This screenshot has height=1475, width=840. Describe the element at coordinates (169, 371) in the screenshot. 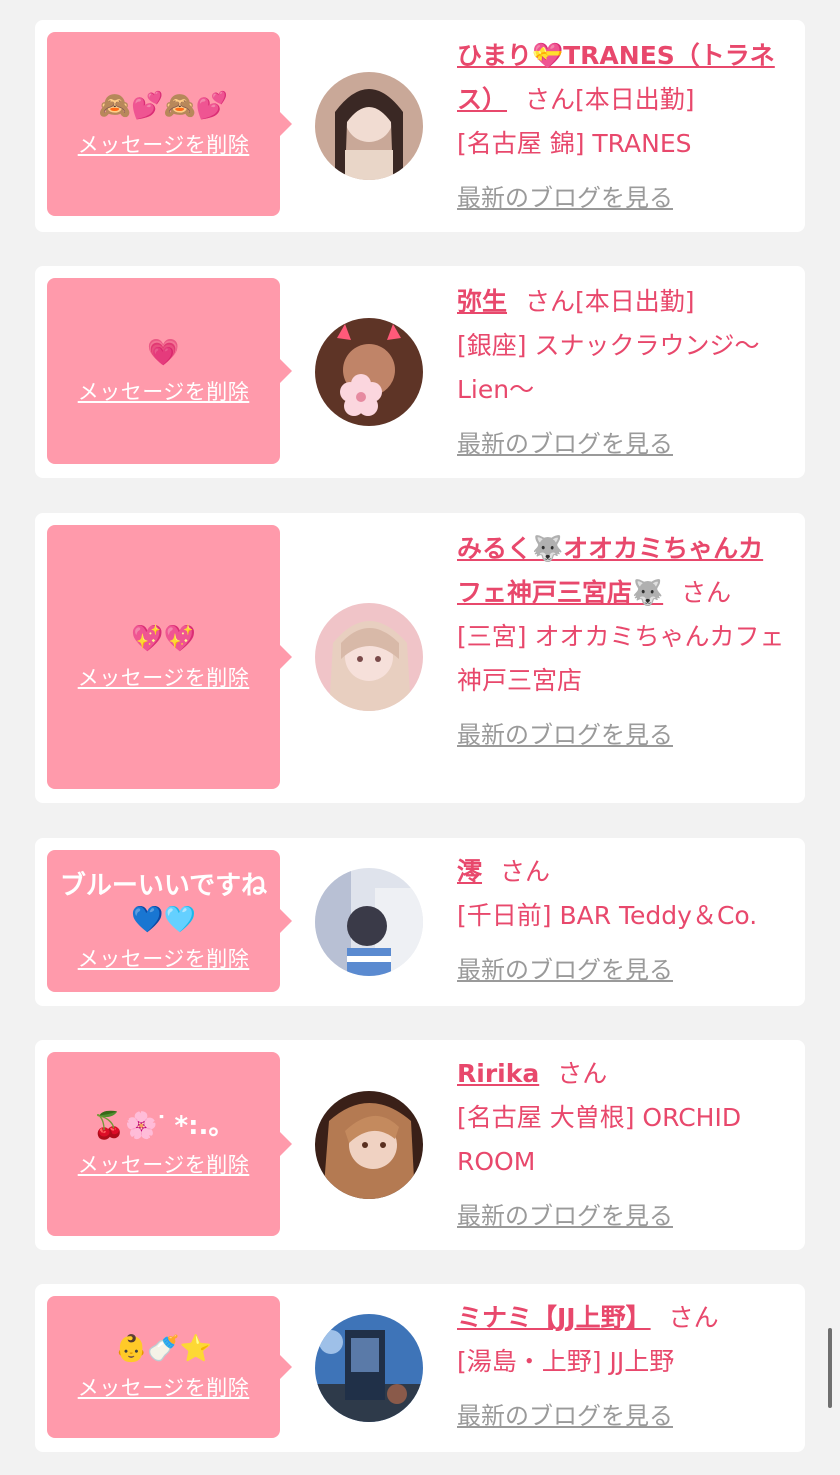

I see `message-bubble: 💗 メッセージを削除` at that location.